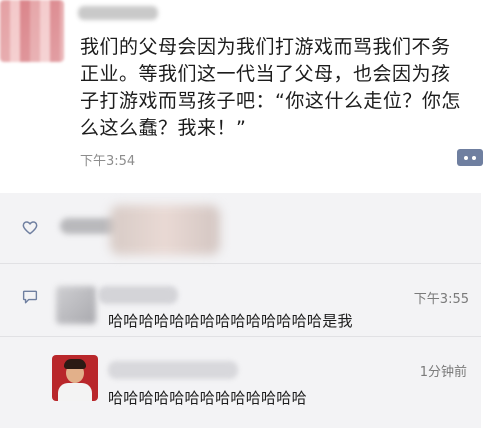 This screenshot has width=489, height=428. Describe the element at coordinates (75, 378) in the screenshot. I see `commenter-avatar` at that location.